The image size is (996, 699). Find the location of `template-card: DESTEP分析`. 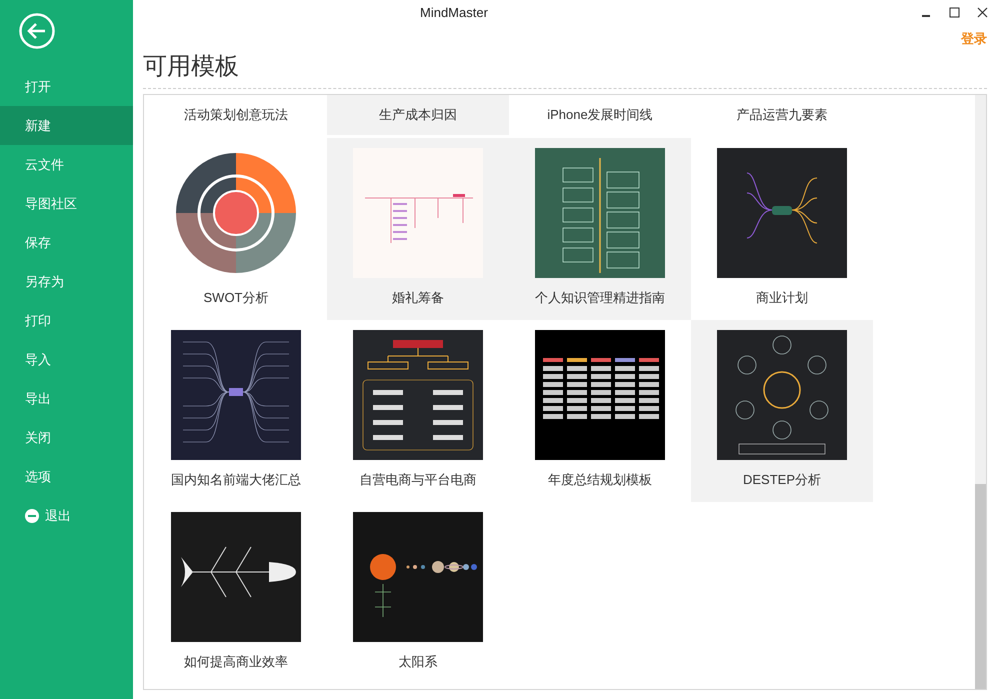

template-card: DESTEP分析 is located at coordinates (782, 411).